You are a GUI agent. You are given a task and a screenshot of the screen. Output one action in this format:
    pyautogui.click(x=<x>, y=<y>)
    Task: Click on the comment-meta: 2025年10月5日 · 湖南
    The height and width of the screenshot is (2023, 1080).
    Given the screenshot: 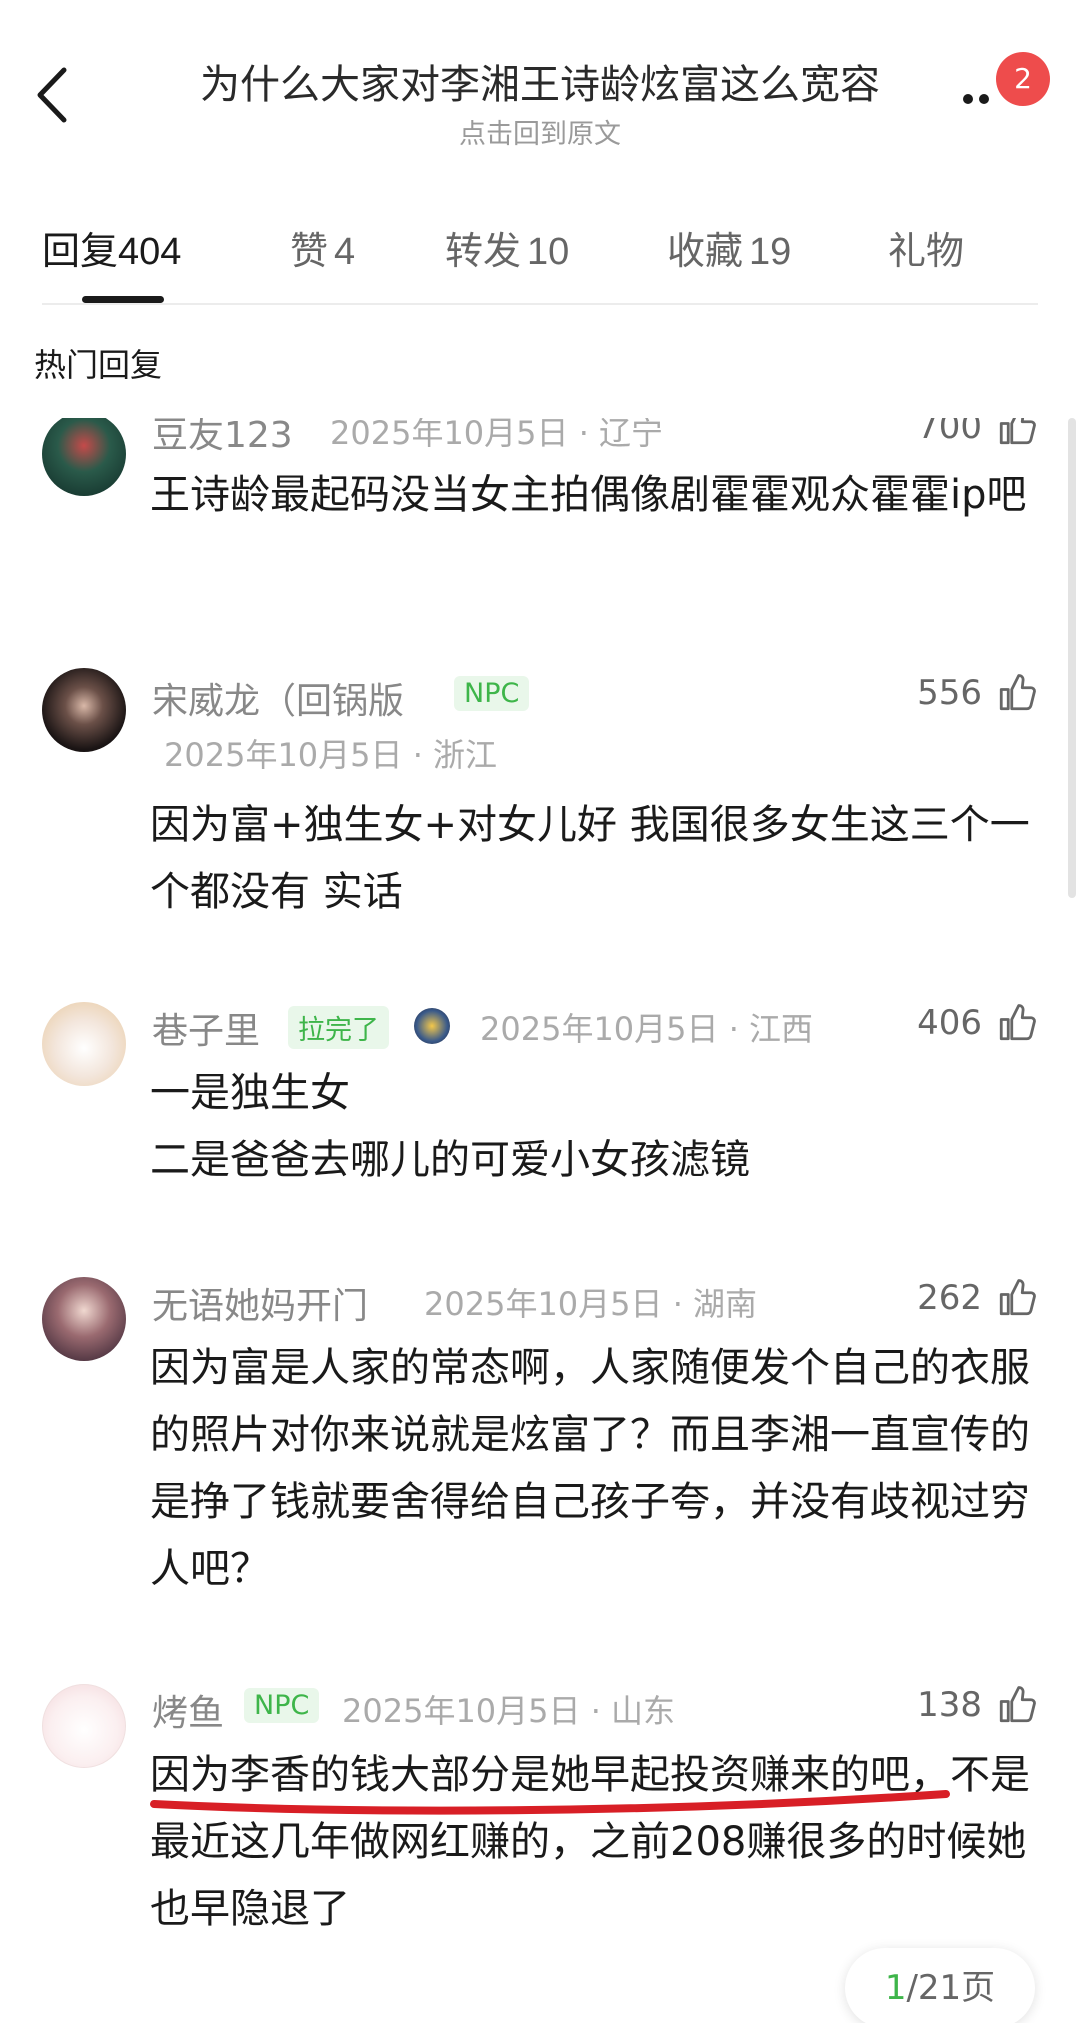 What is the action you would take?
    pyautogui.click(x=591, y=1304)
    